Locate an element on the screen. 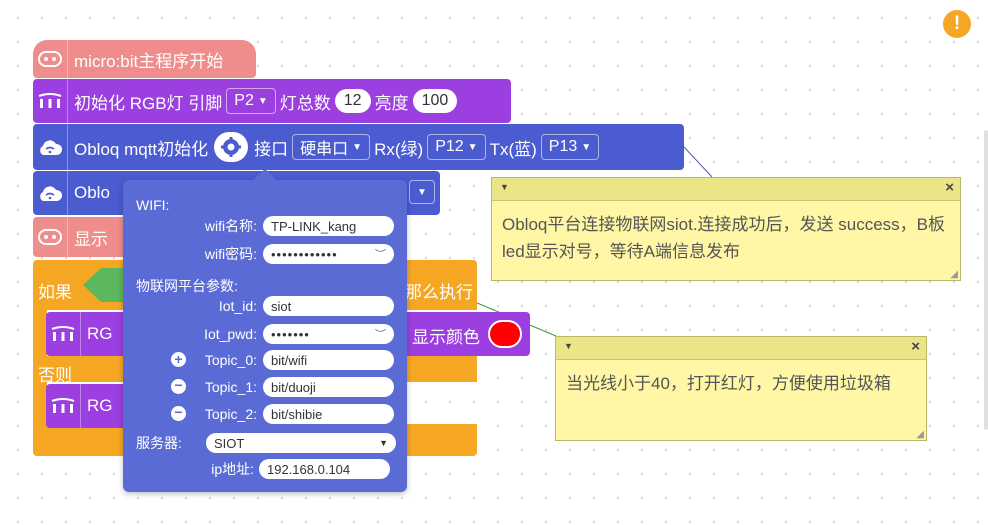 The image size is (988, 525). server-label: 服务器: is located at coordinates (159, 443).